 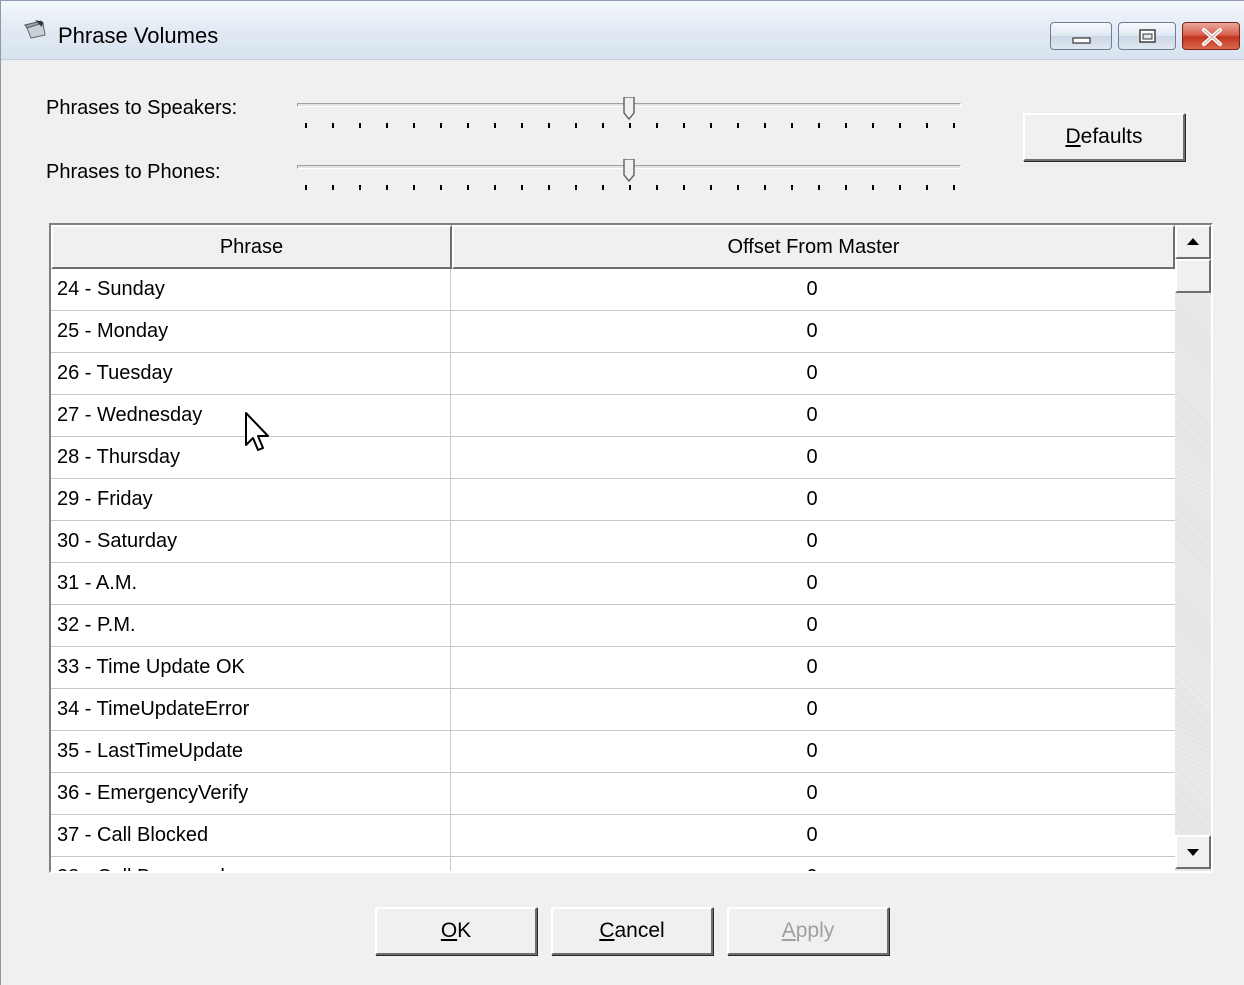 I want to click on down-arrow-icon, so click(x=1193, y=852).